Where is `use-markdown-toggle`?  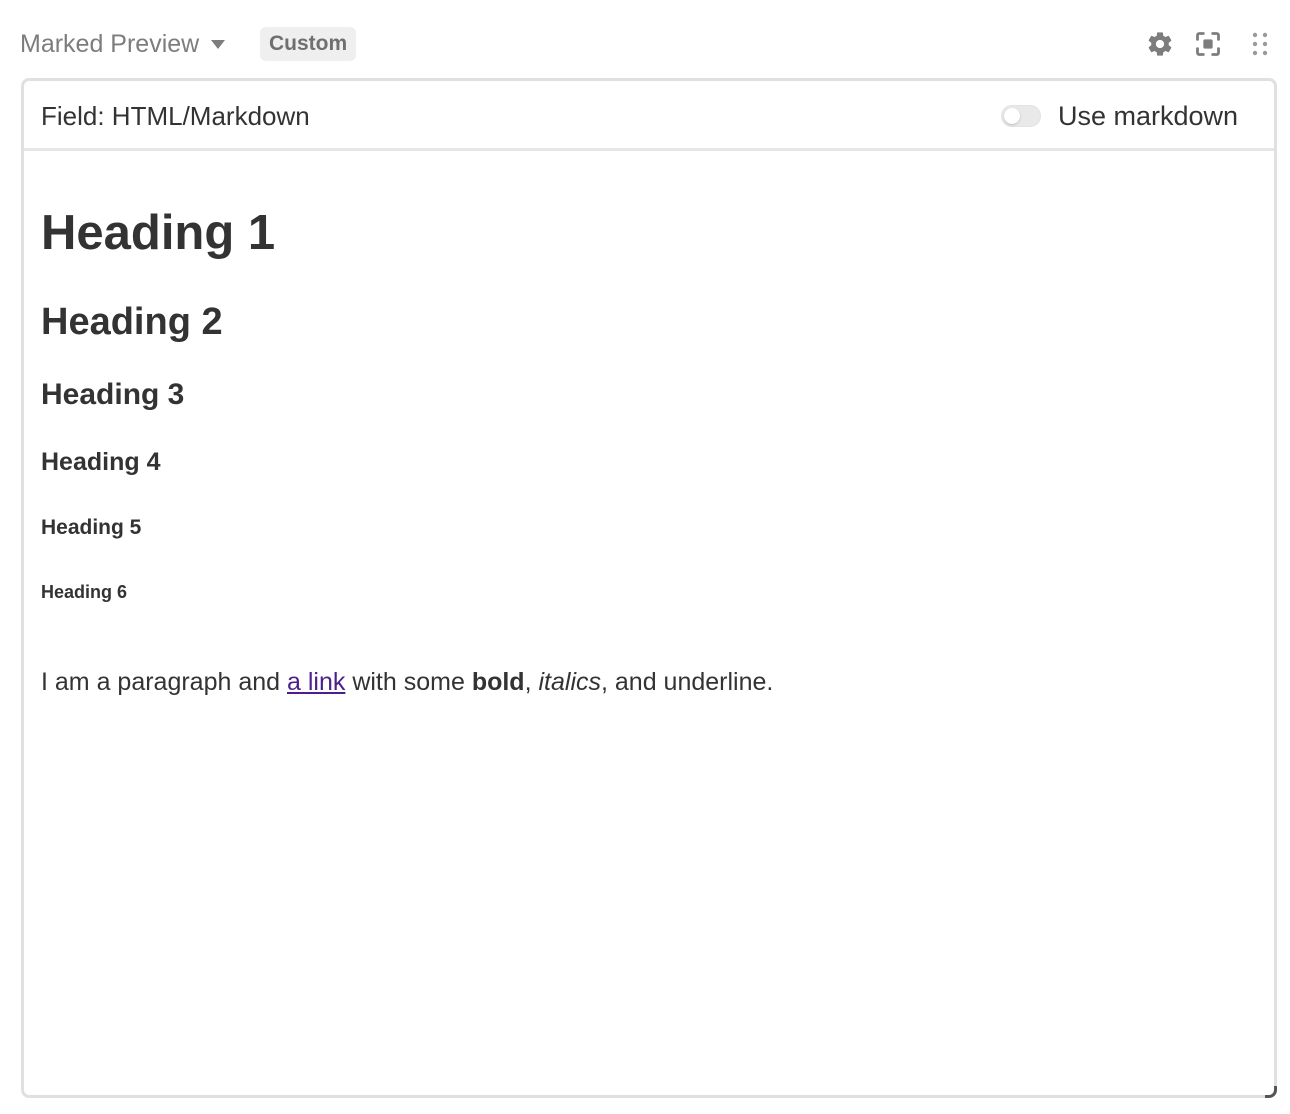
use-markdown-toggle is located at coordinates (1021, 116).